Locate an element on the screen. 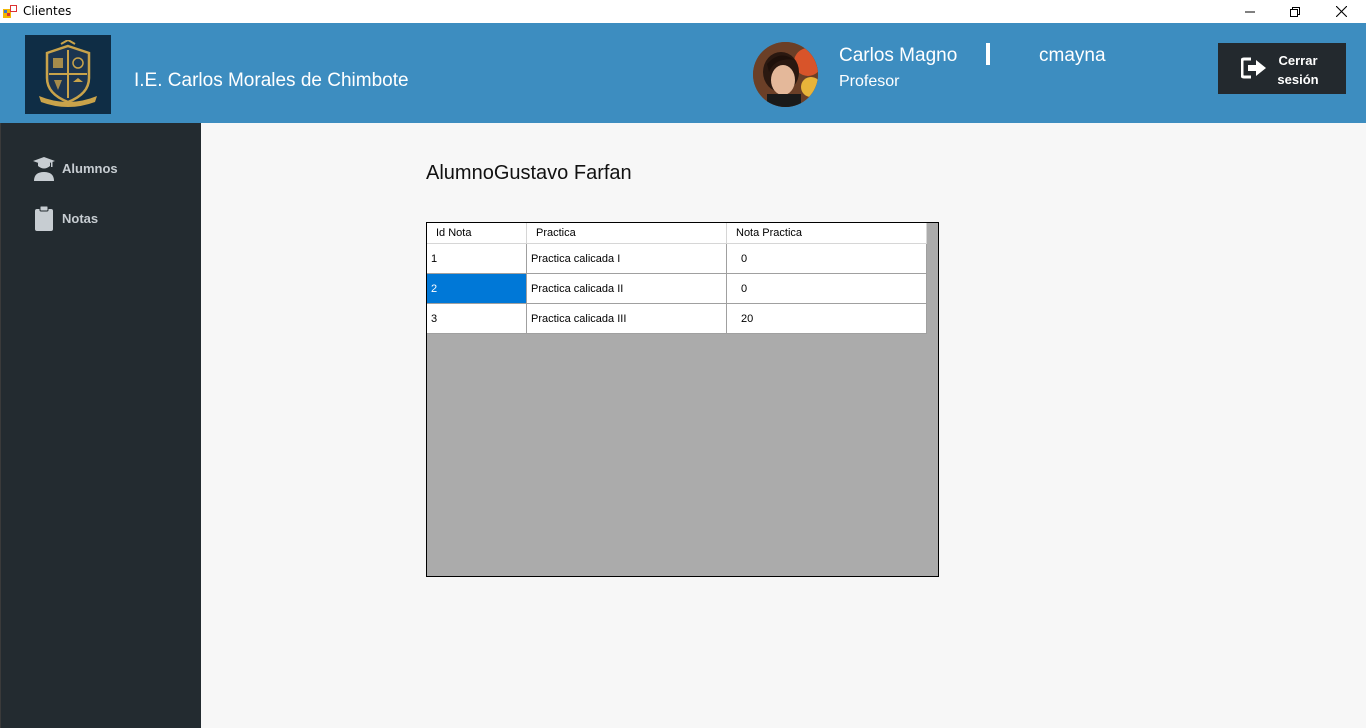 This screenshot has width=1366, height=728. clipboard-icon is located at coordinates (44, 218).